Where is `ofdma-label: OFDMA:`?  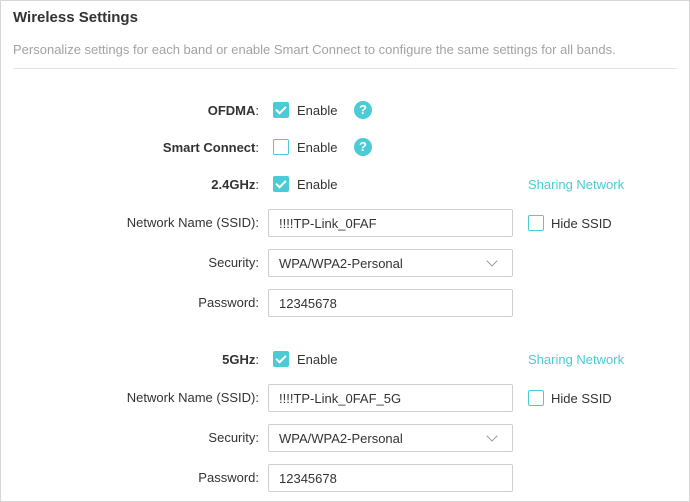 ofdma-label: OFDMA: is located at coordinates (233, 110).